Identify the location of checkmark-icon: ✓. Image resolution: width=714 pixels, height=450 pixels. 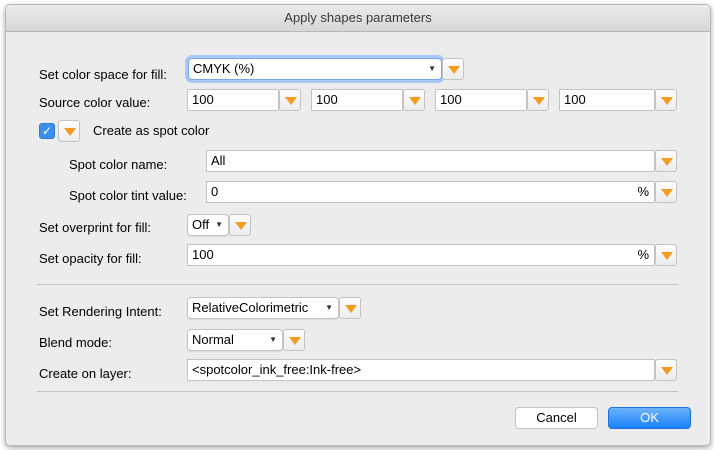
(47, 131).